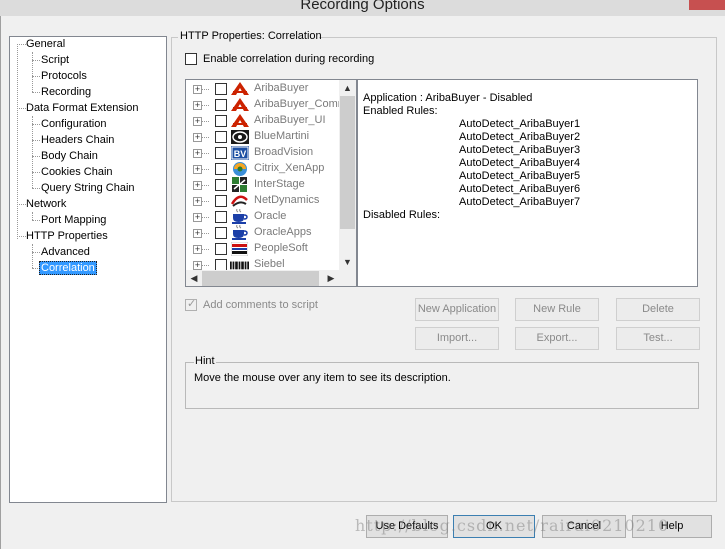 Image resolution: width=725 pixels, height=549 pixels. I want to click on tree-item-configuration: Configuration, so click(73, 124).